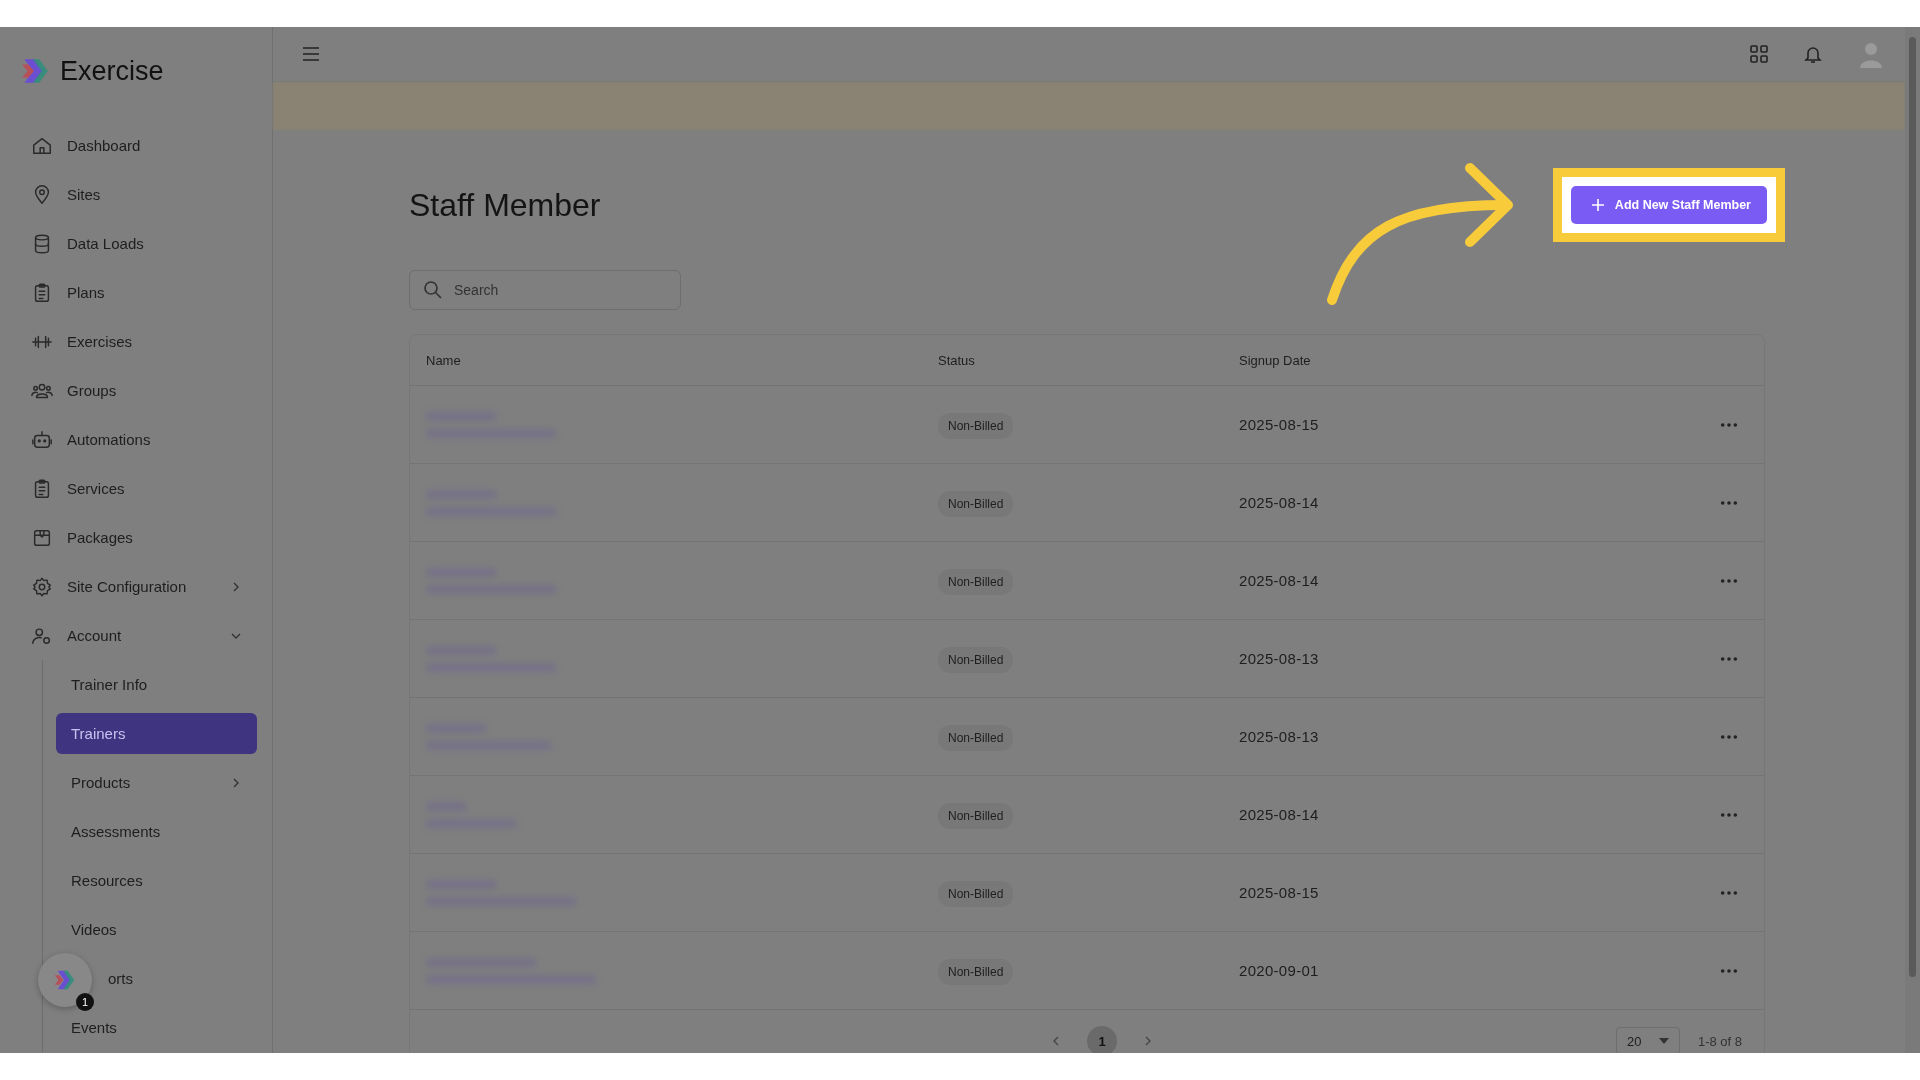 The image size is (1920, 1080). Describe the element at coordinates (85, 1002) in the screenshot. I see `notification-count: 1` at that location.